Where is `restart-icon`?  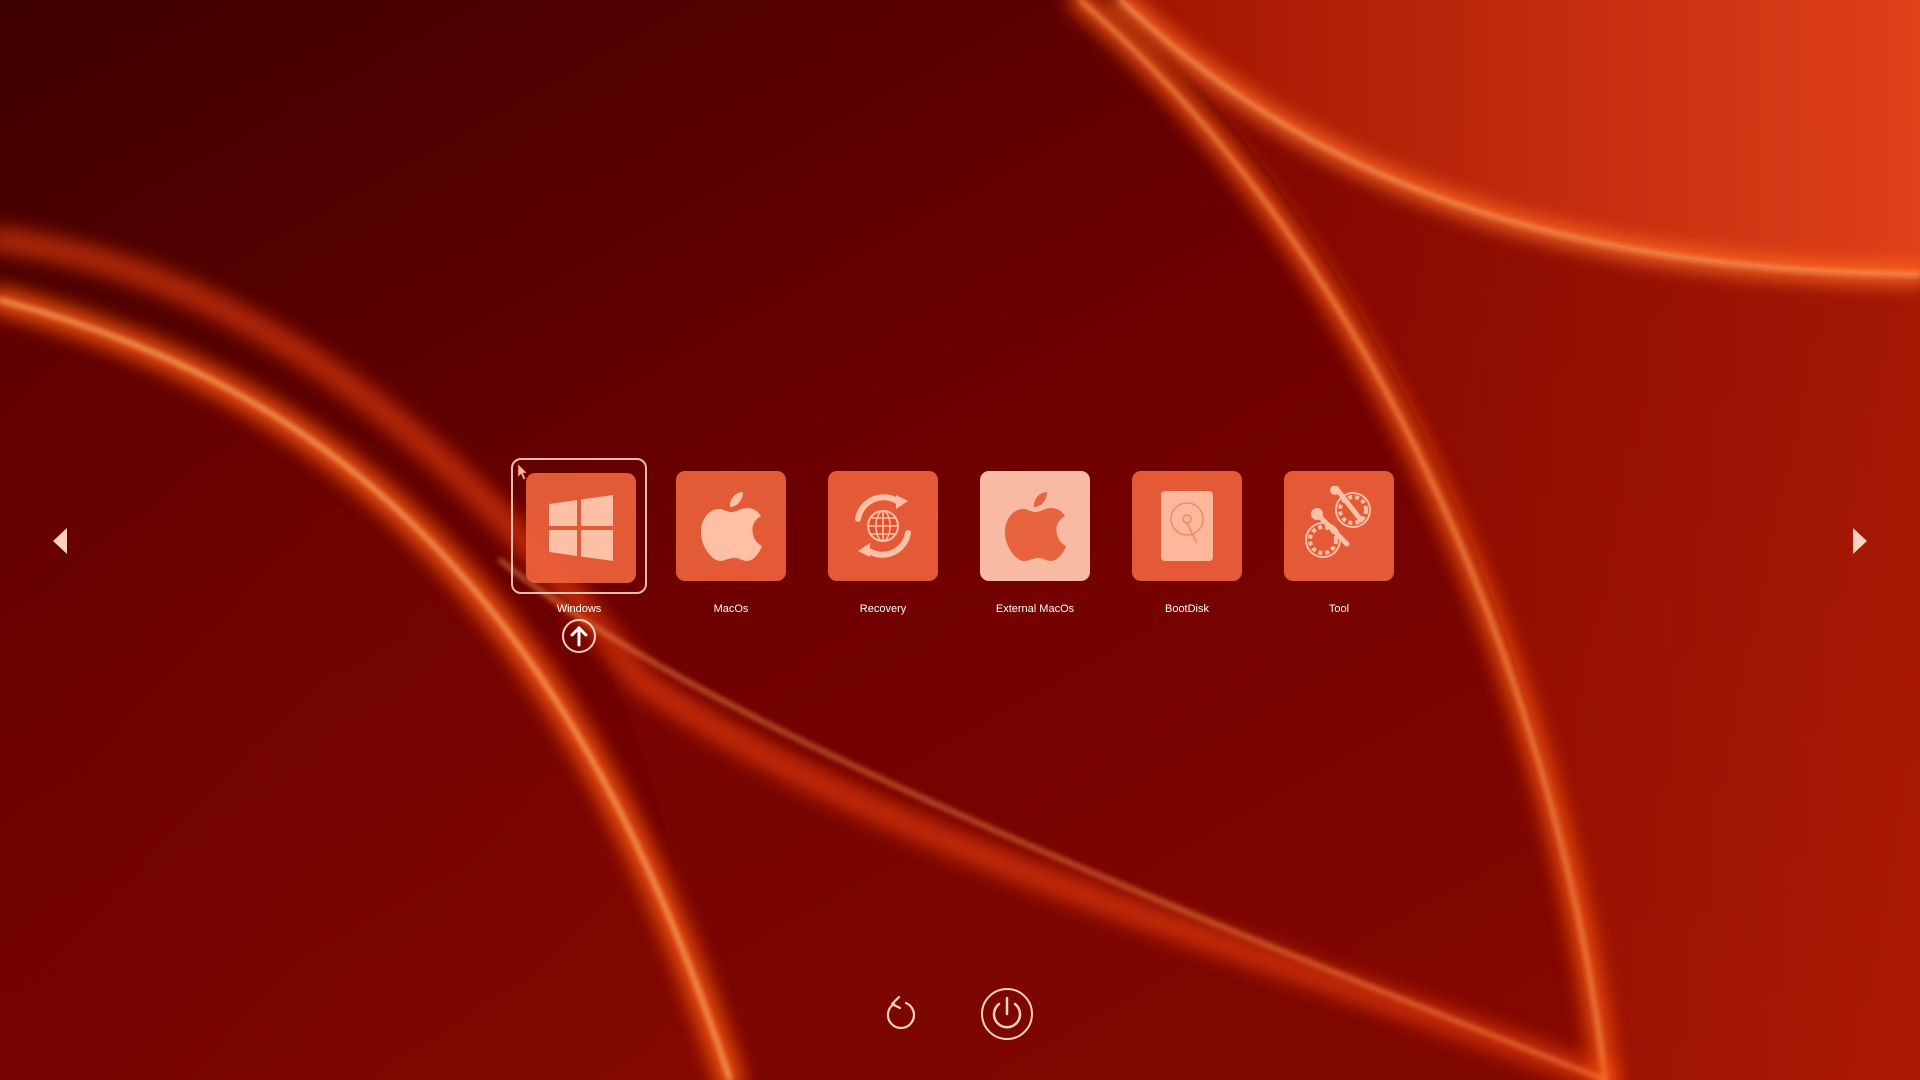
restart-icon is located at coordinates (901, 1012).